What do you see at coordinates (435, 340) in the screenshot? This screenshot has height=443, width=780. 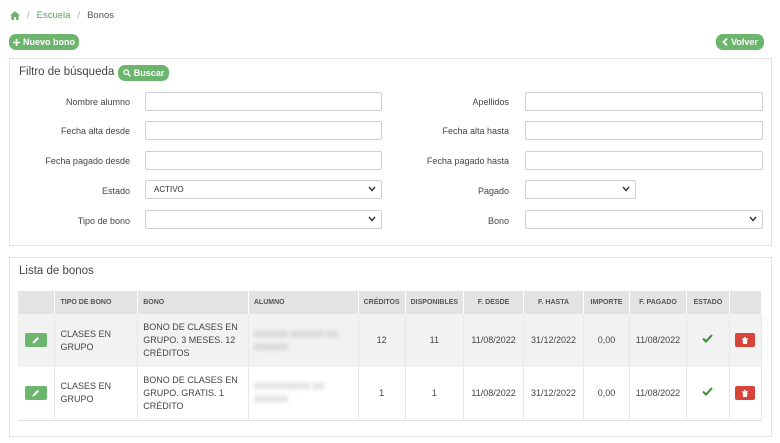 I see `cell-disponibles: 11` at bounding box center [435, 340].